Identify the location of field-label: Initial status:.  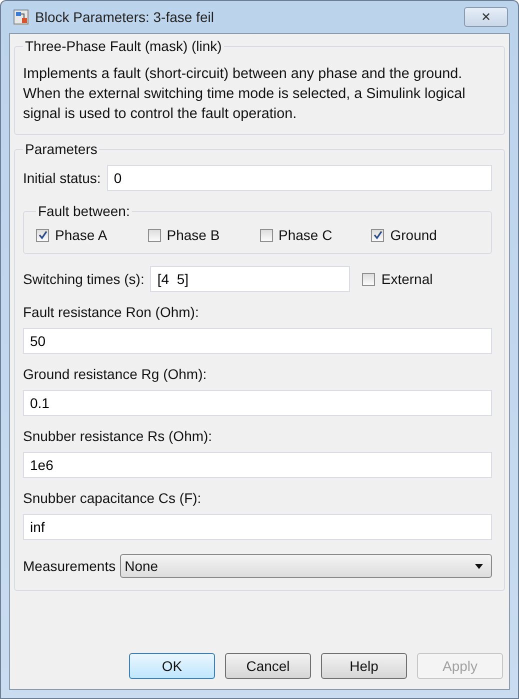
(62, 178).